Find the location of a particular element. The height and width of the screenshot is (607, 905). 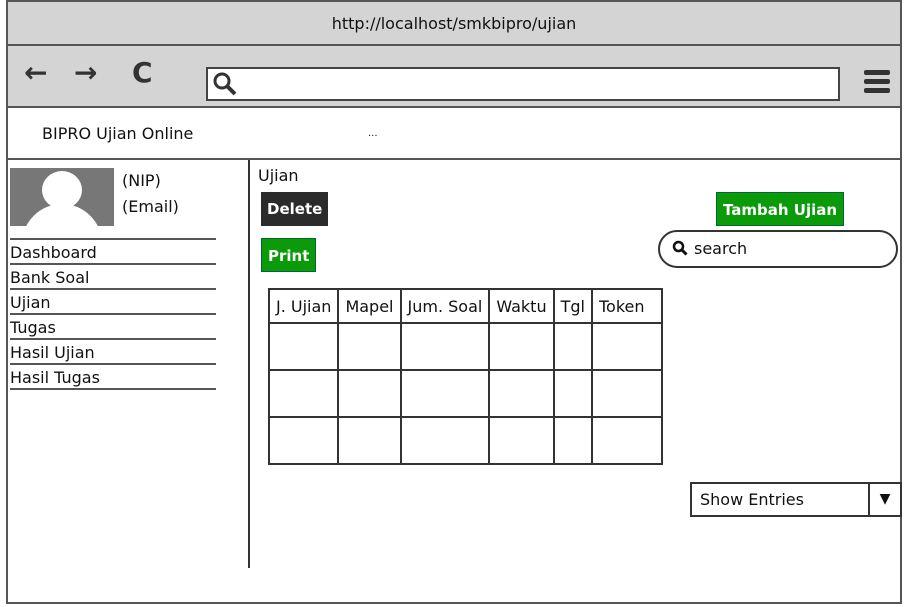

column-header-token: Token is located at coordinates (626, 306).